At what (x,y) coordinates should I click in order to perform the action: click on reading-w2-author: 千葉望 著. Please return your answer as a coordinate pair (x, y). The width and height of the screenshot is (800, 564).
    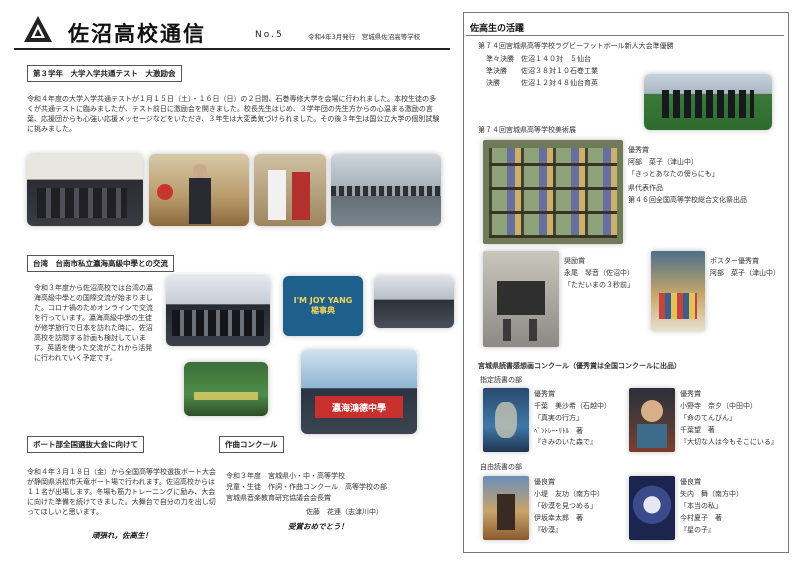
    Looking at the image, I should click on (697, 430).